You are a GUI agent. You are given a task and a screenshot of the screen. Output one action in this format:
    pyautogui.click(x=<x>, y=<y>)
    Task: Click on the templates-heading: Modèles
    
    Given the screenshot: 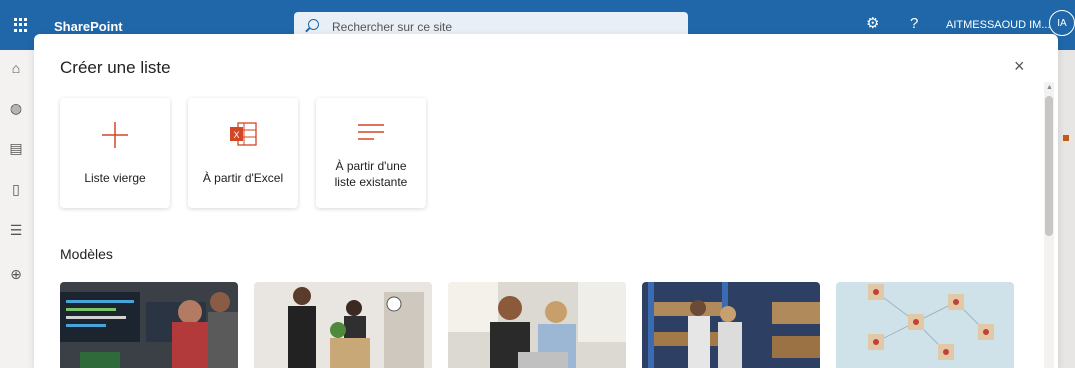 What is the action you would take?
    pyautogui.click(x=86, y=254)
    